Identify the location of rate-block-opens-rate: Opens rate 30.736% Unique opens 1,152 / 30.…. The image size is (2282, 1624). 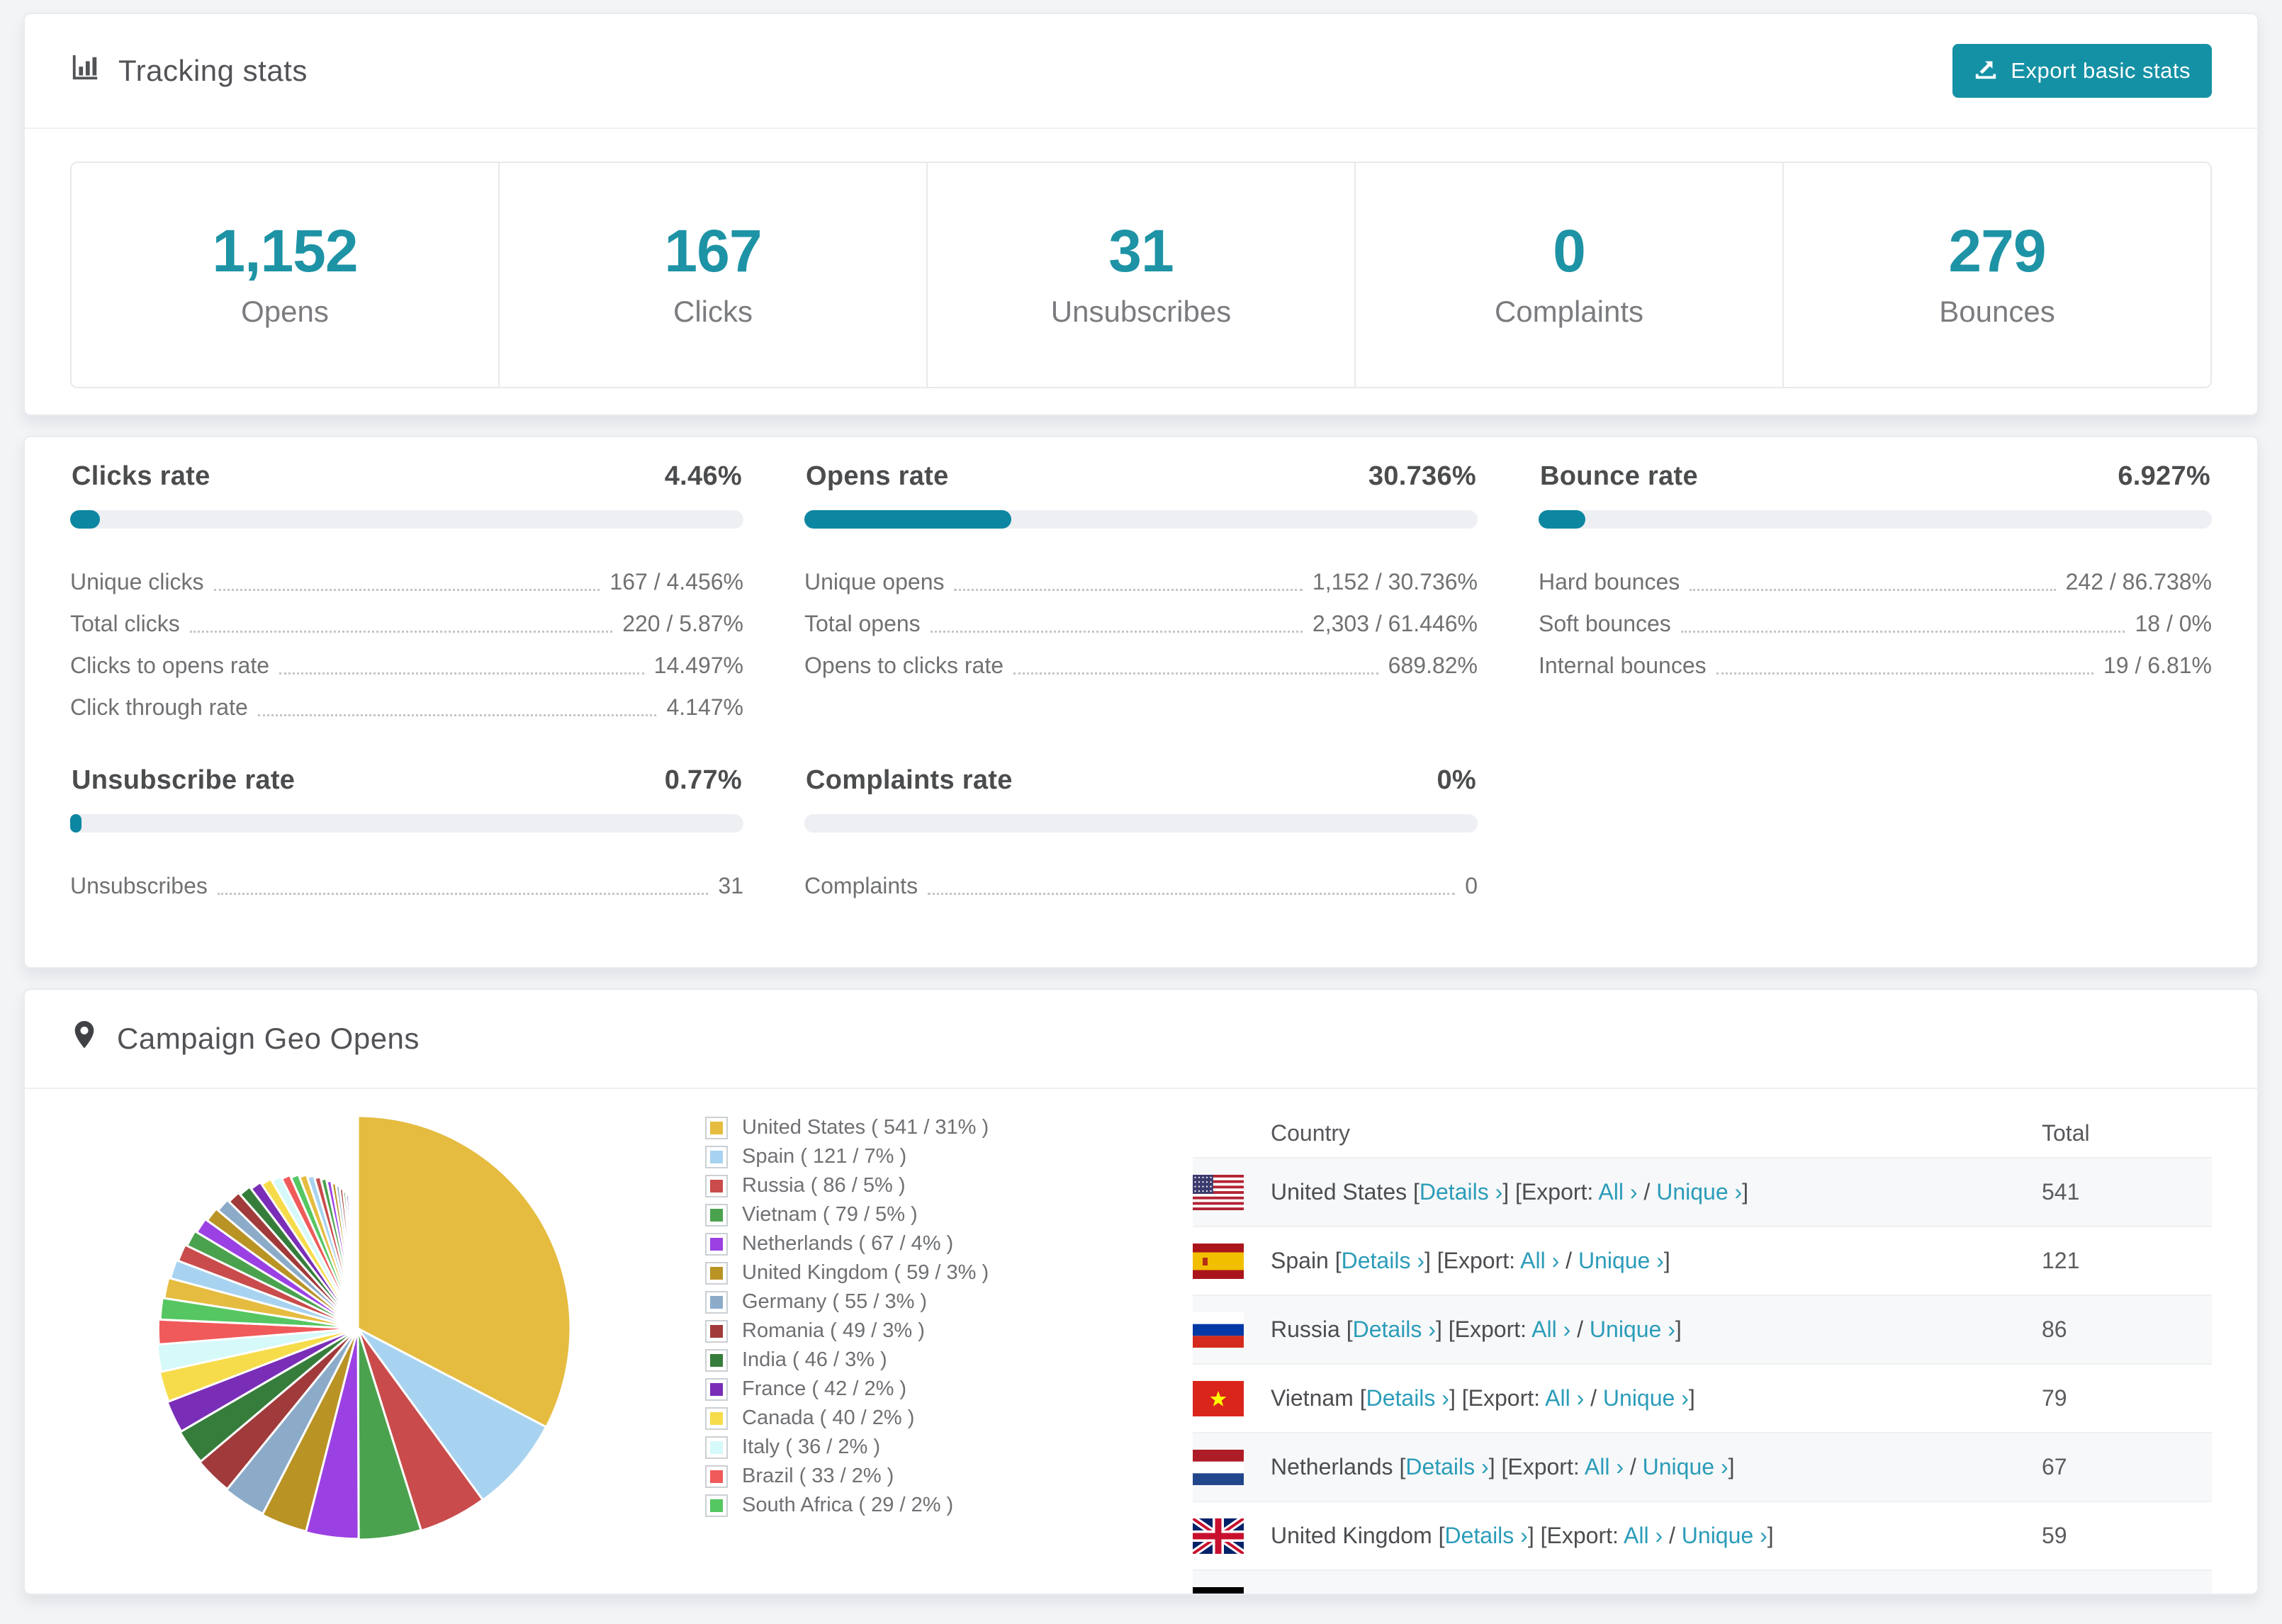
(1141, 592).